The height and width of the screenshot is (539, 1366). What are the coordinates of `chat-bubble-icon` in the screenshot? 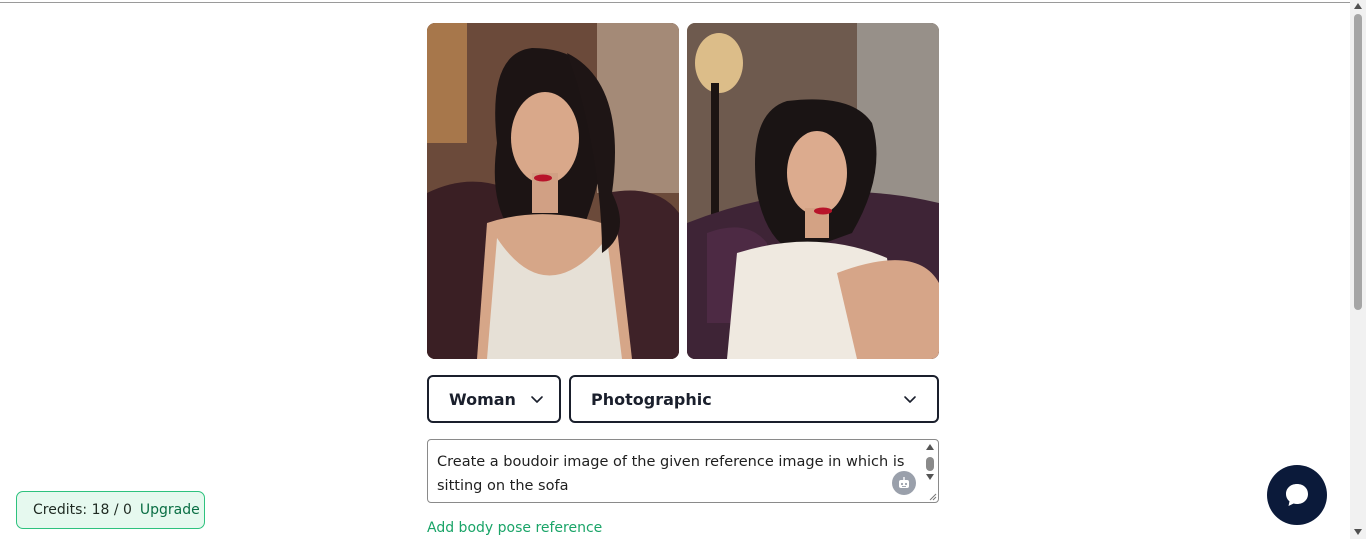 It's located at (1297, 495).